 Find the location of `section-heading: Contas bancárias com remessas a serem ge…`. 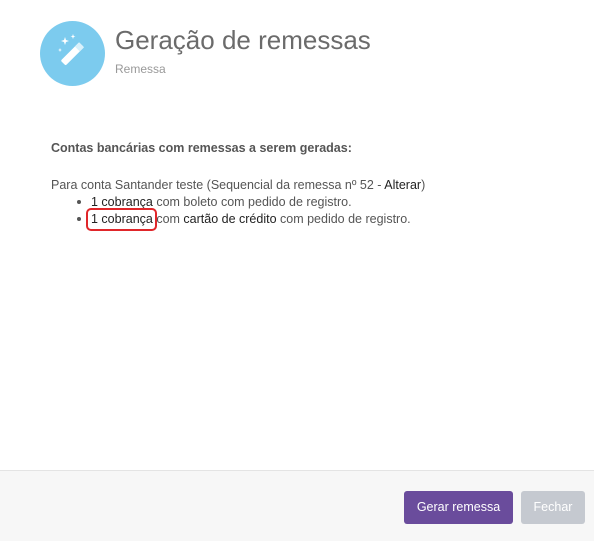

section-heading: Contas bancárias com remessas a serem ge… is located at coordinates (201, 148).